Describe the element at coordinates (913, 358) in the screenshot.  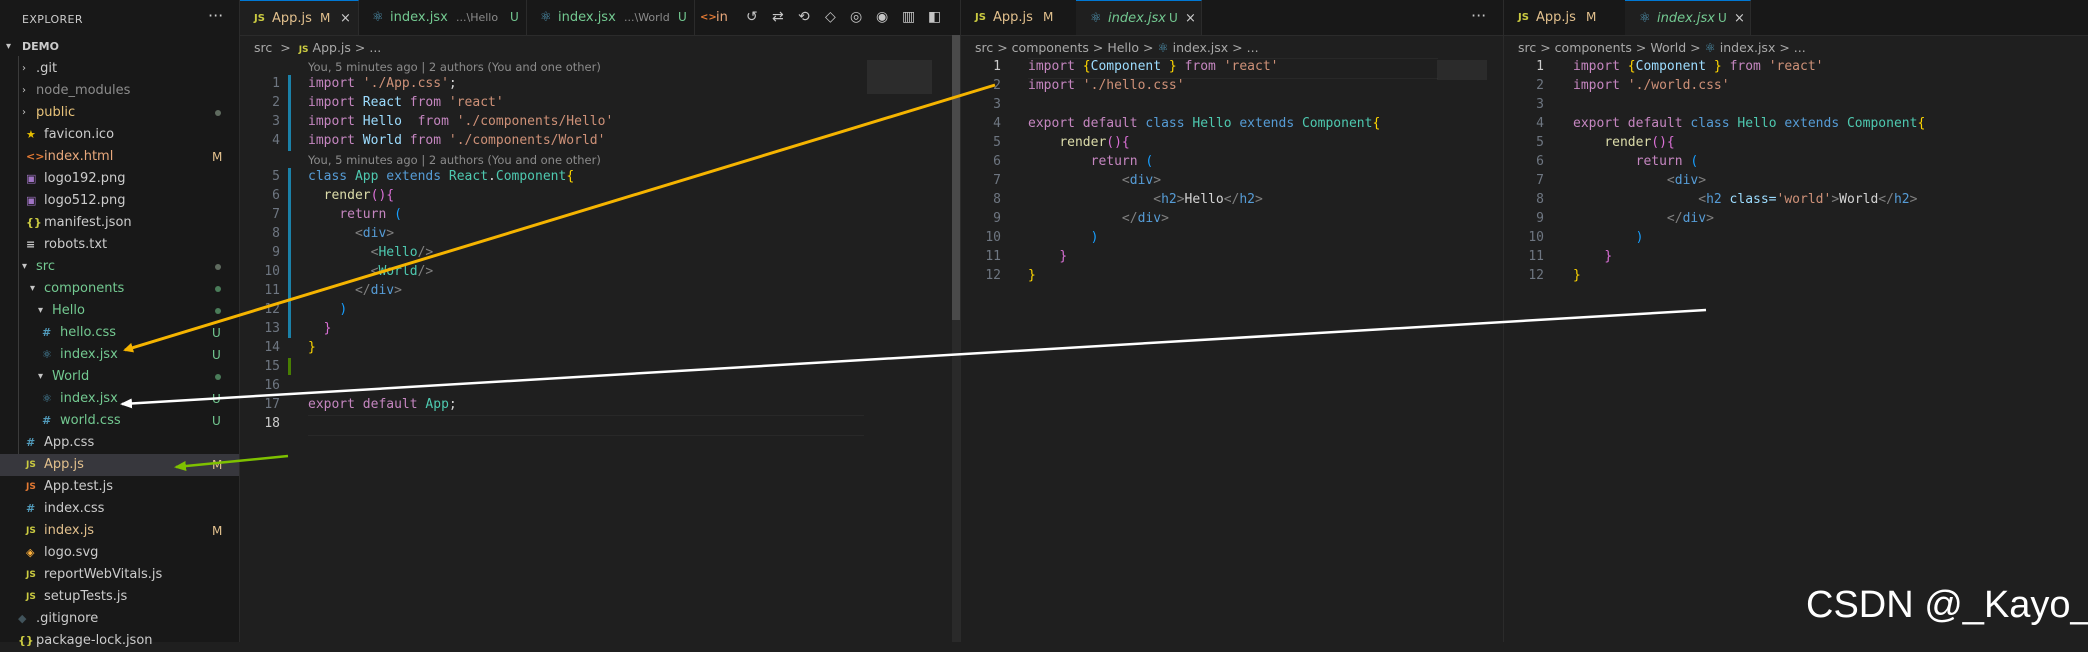
I see `white-arrow` at that location.